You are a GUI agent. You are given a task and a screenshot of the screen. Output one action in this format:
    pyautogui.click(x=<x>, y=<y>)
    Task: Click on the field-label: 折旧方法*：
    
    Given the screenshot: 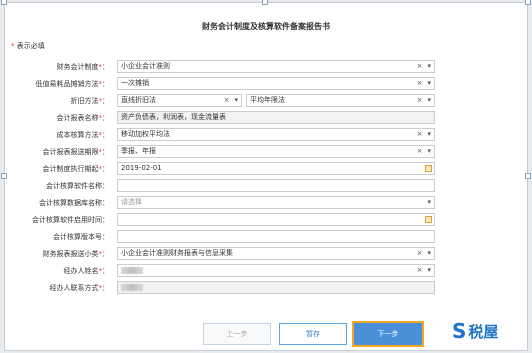 What is the action you would take?
    pyautogui.click(x=90, y=101)
    